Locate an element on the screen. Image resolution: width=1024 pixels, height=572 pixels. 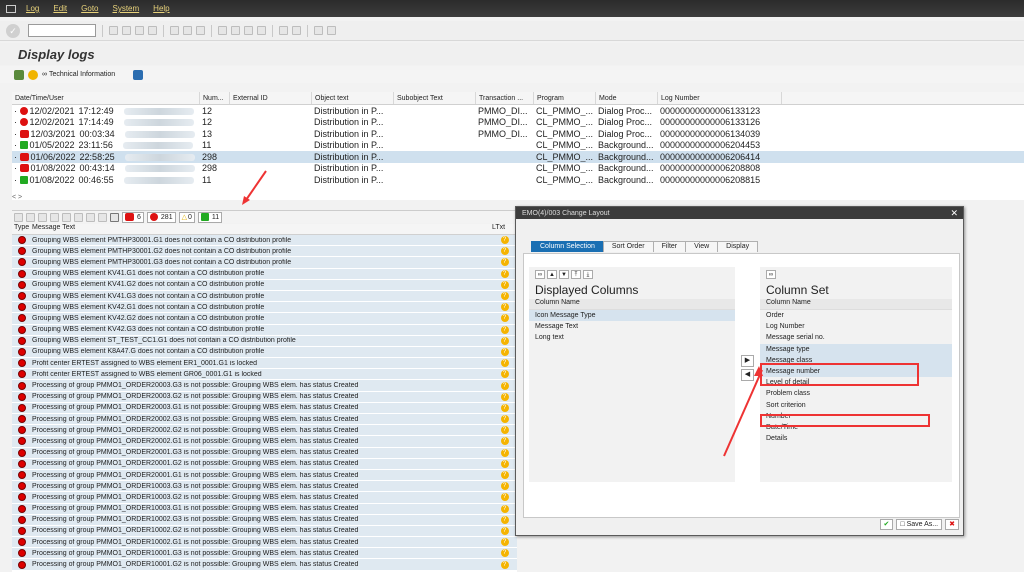
menu-goto: Goto is located at coordinates (89, 8).